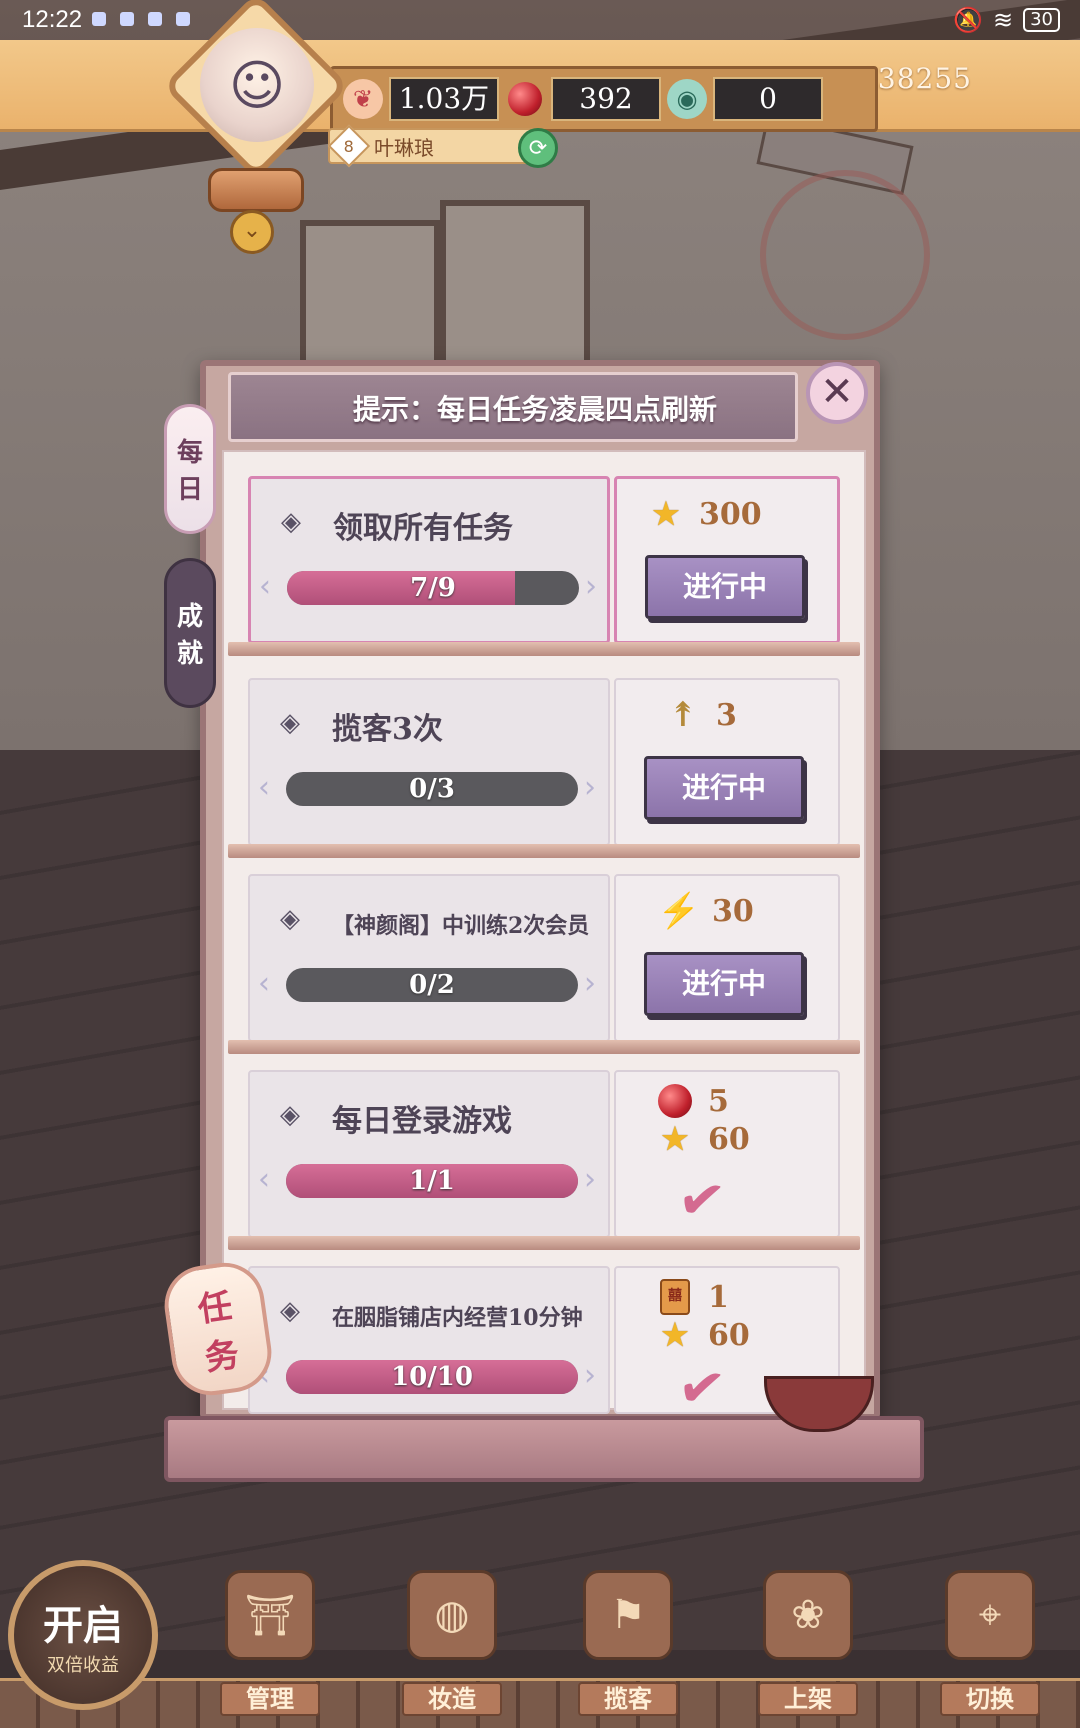  Describe the element at coordinates (733, 911) in the screenshot. I see `reward-amount: 30` at that location.